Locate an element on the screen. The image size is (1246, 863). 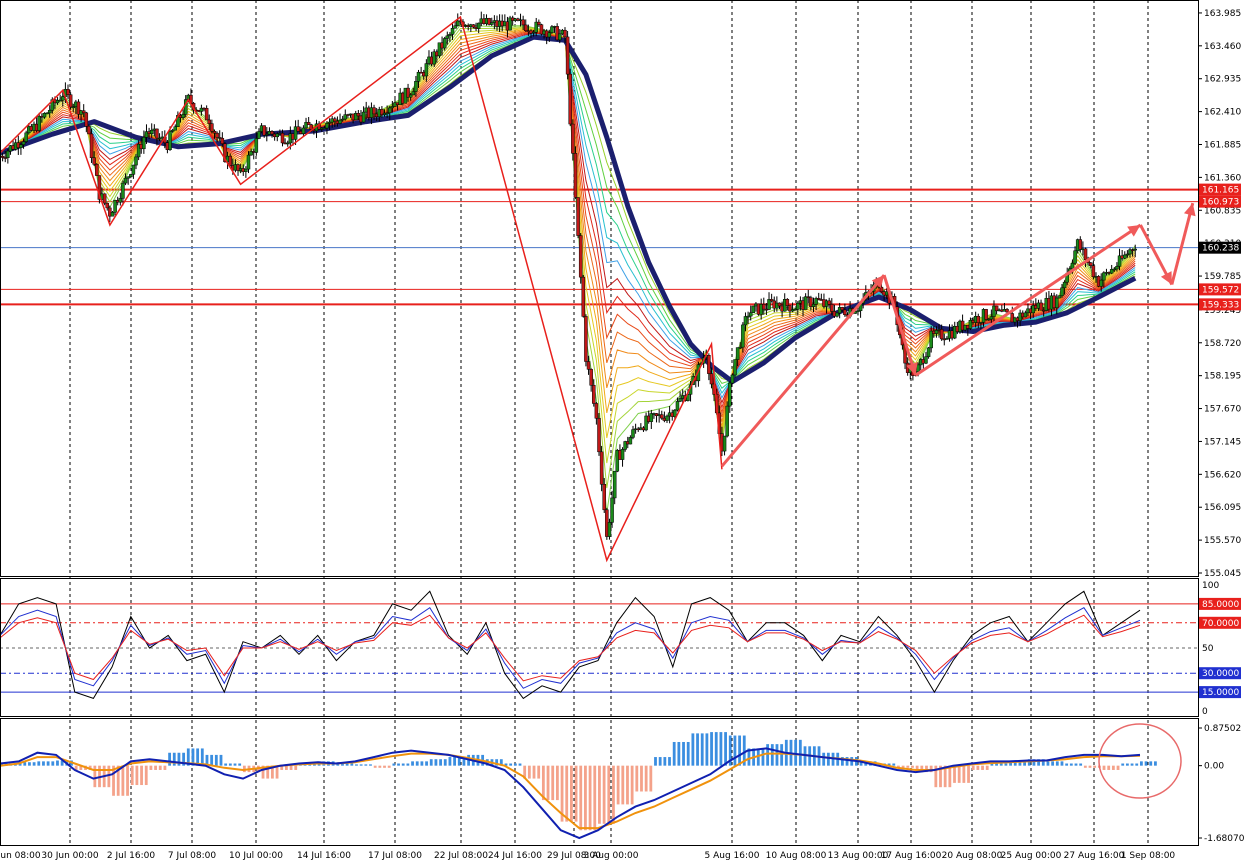
price-tick-label: 158.195 is located at coordinates (1222, 377).